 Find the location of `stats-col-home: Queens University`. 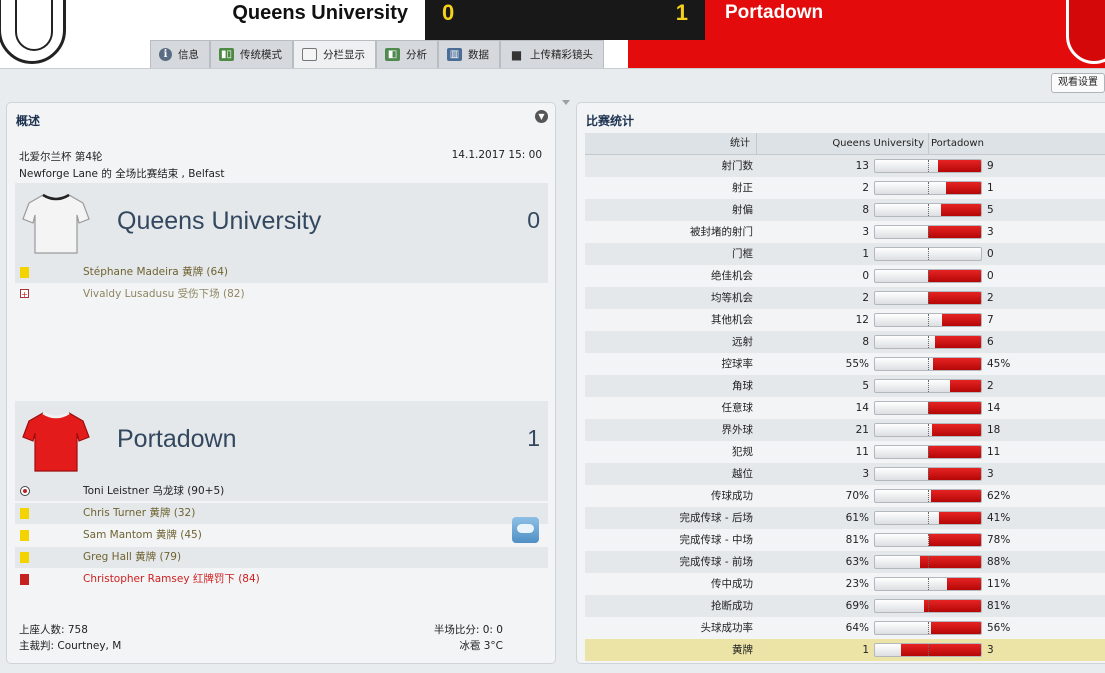

stats-col-home: Queens University is located at coordinates (843, 143).